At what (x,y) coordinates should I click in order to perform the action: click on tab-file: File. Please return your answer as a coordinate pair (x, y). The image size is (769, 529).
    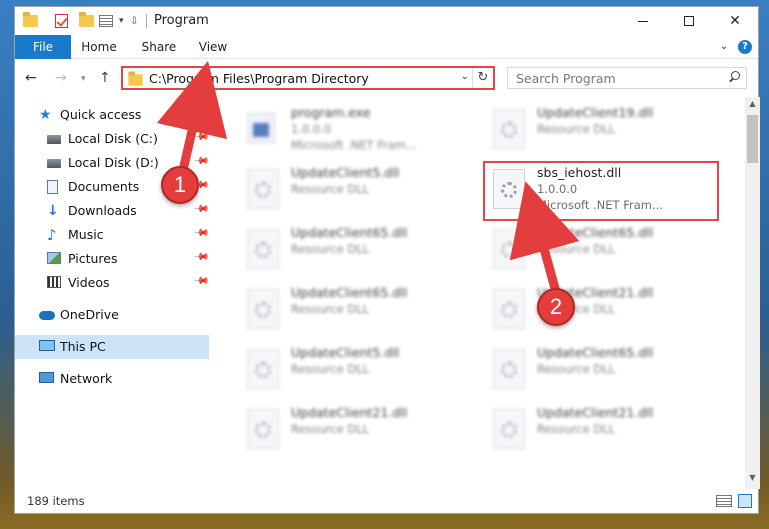
    Looking at the image, I should click on (43, 47).